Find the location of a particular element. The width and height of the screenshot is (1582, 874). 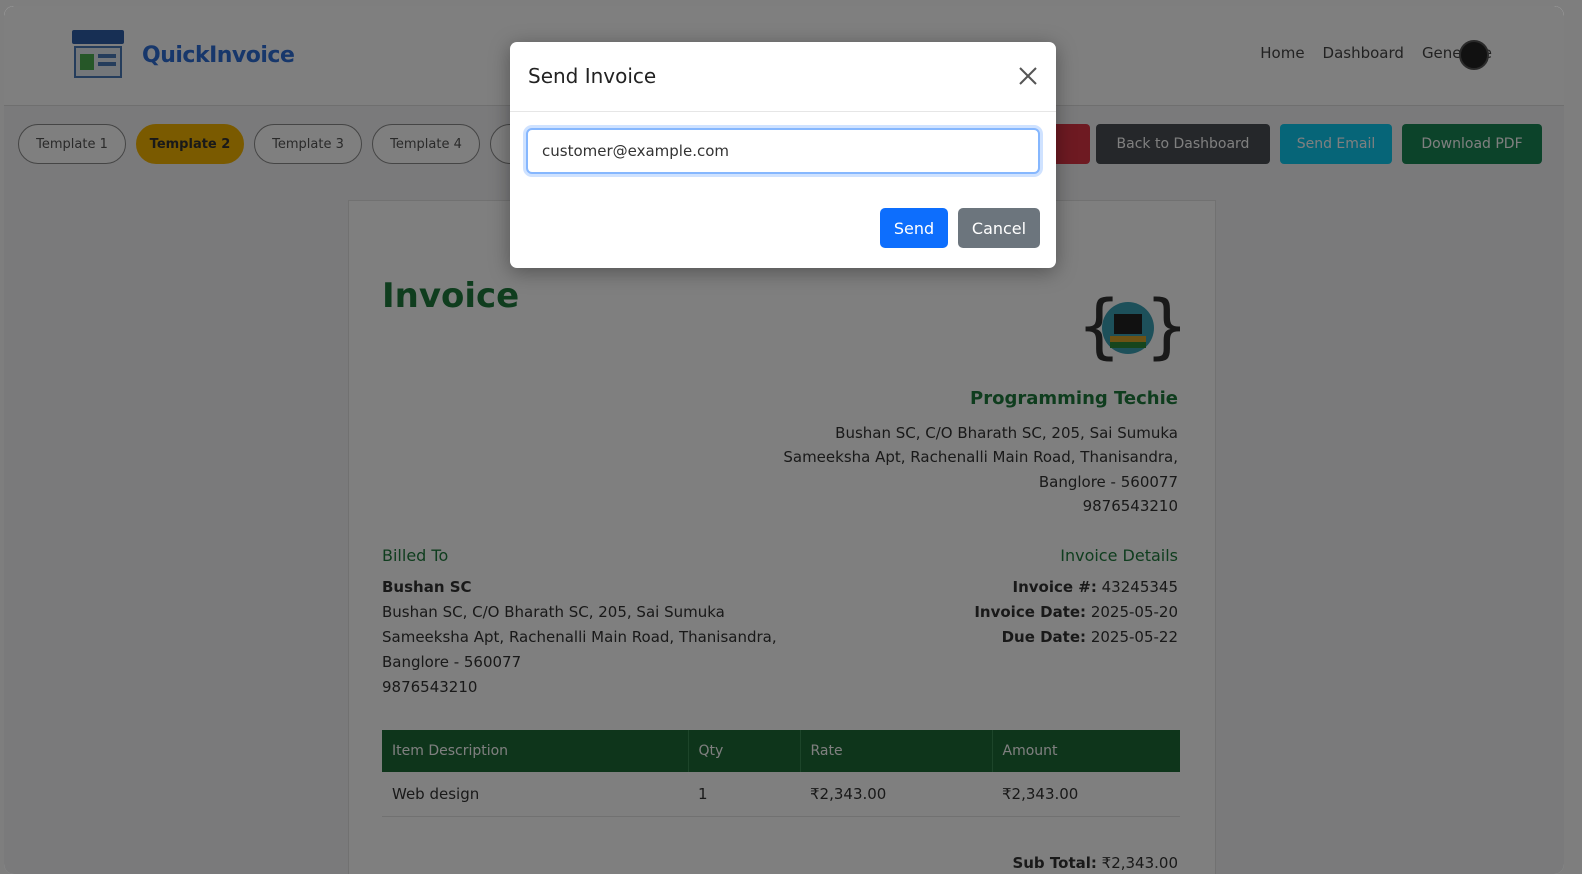

send-button: Send is located at coordinates (914, 228).